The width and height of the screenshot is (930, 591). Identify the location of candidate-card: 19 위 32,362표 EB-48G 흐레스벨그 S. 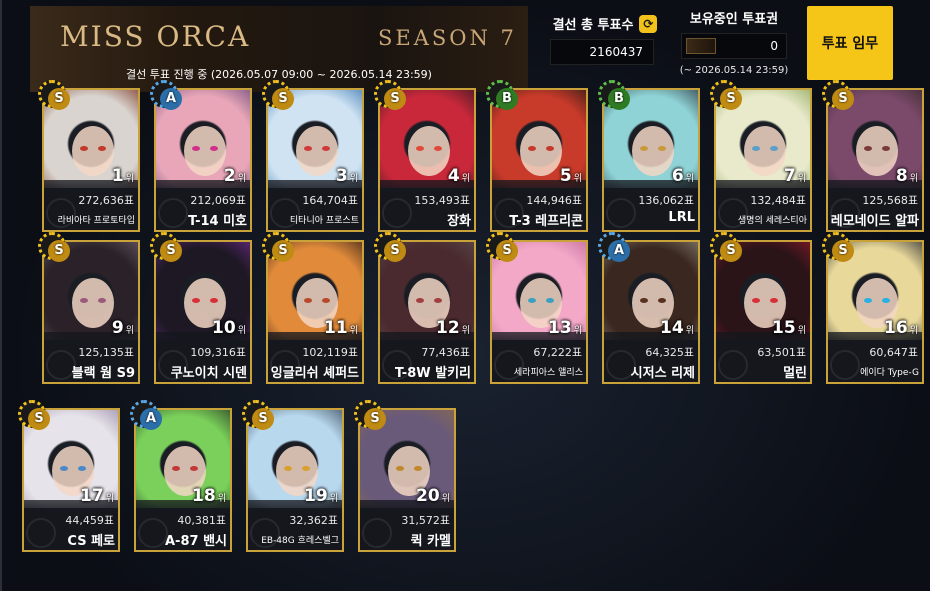
(293, 476).